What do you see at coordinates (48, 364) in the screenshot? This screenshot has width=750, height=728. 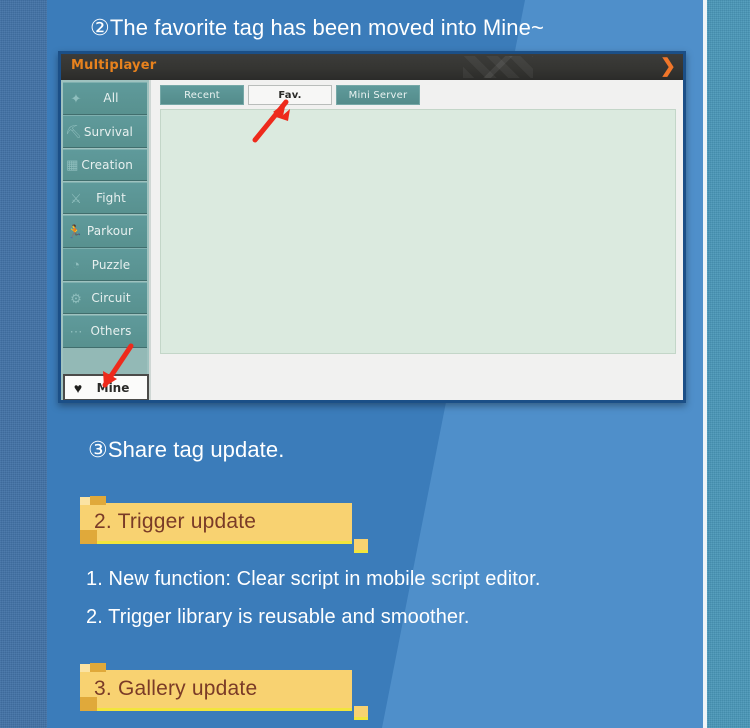 I see `background-left-separator` at bounding box center [48, 364].